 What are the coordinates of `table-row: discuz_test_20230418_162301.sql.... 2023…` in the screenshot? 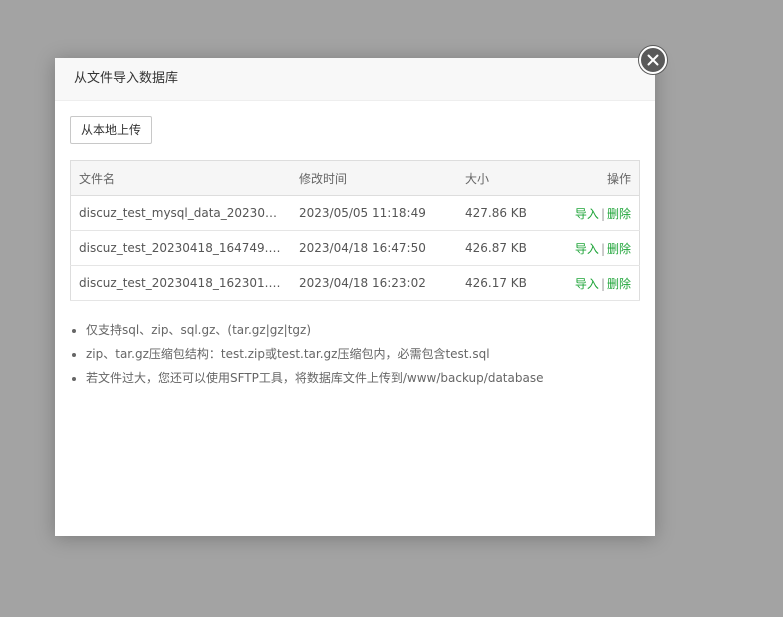 It's located at (355, 283).